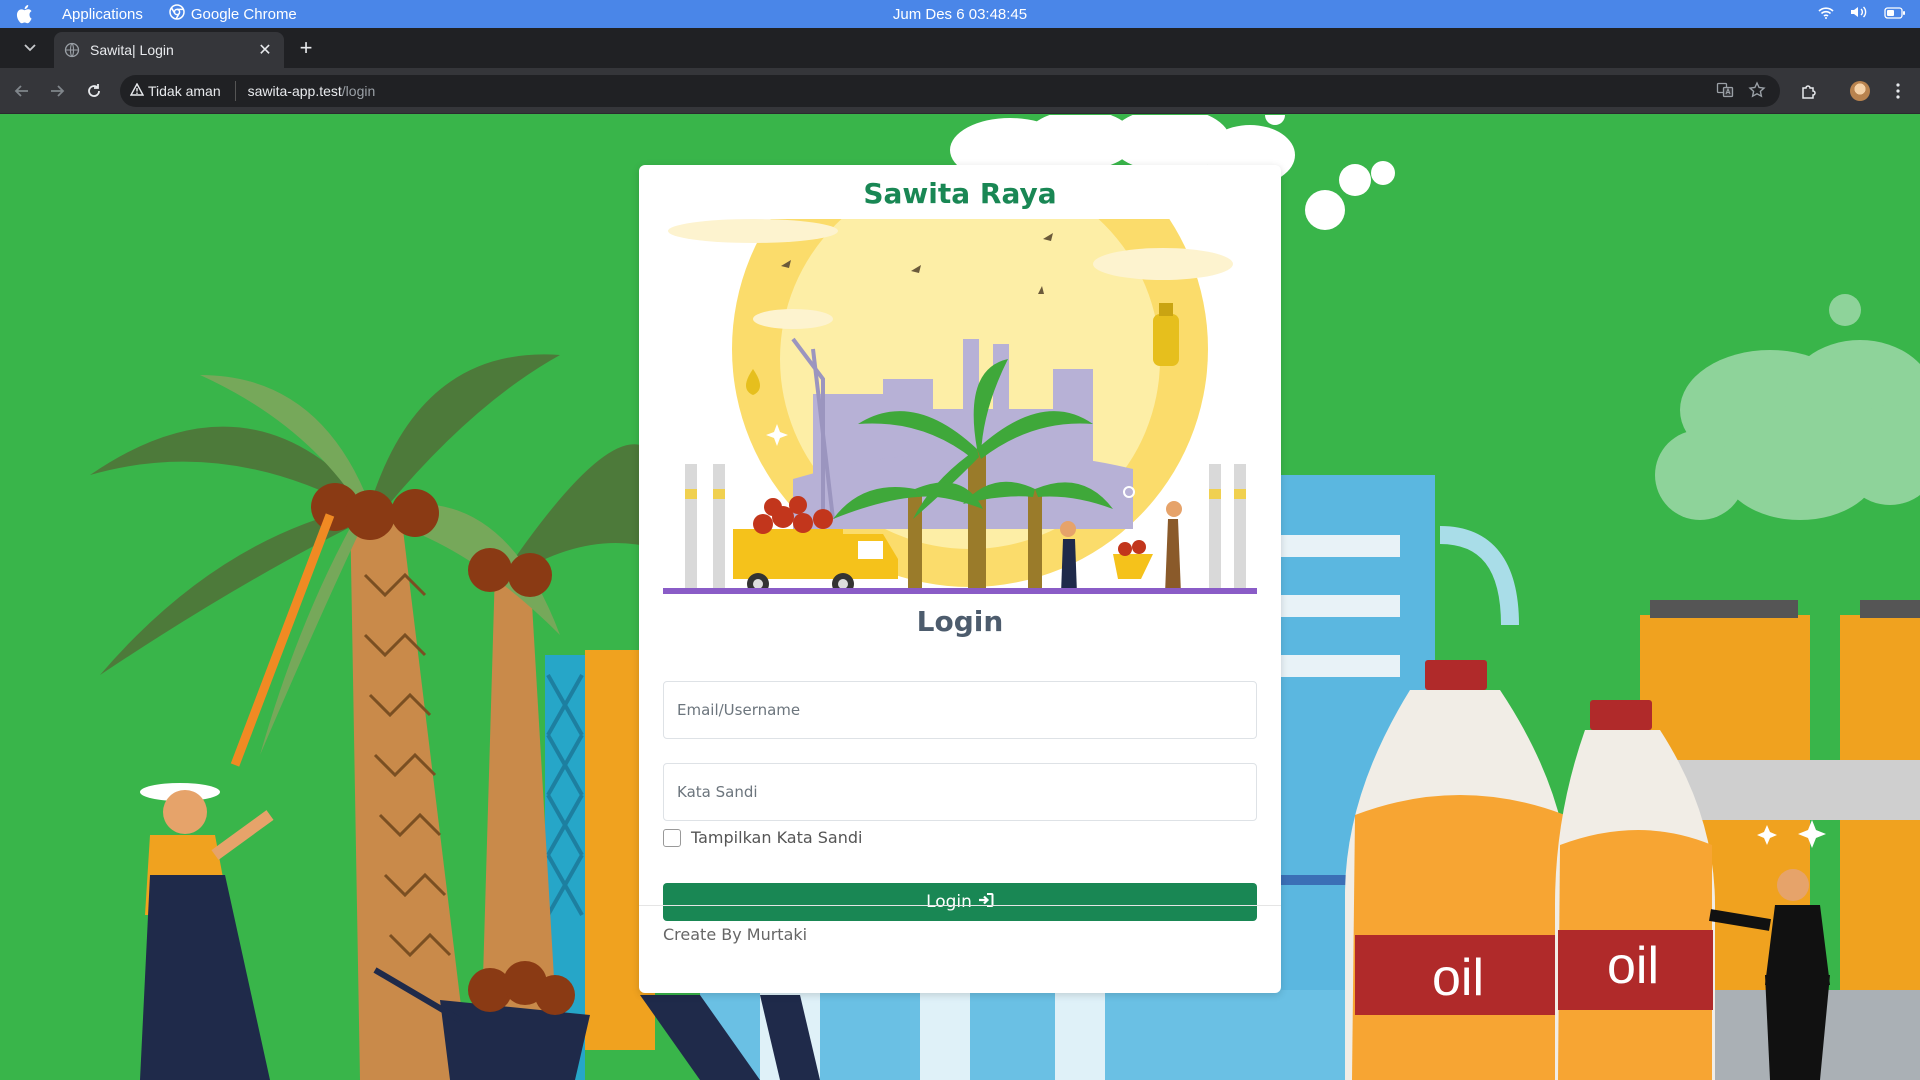 The width and height of the screenshot is (1920, 1080). I want to click on more-vertical-icon, so click(1898, 91).